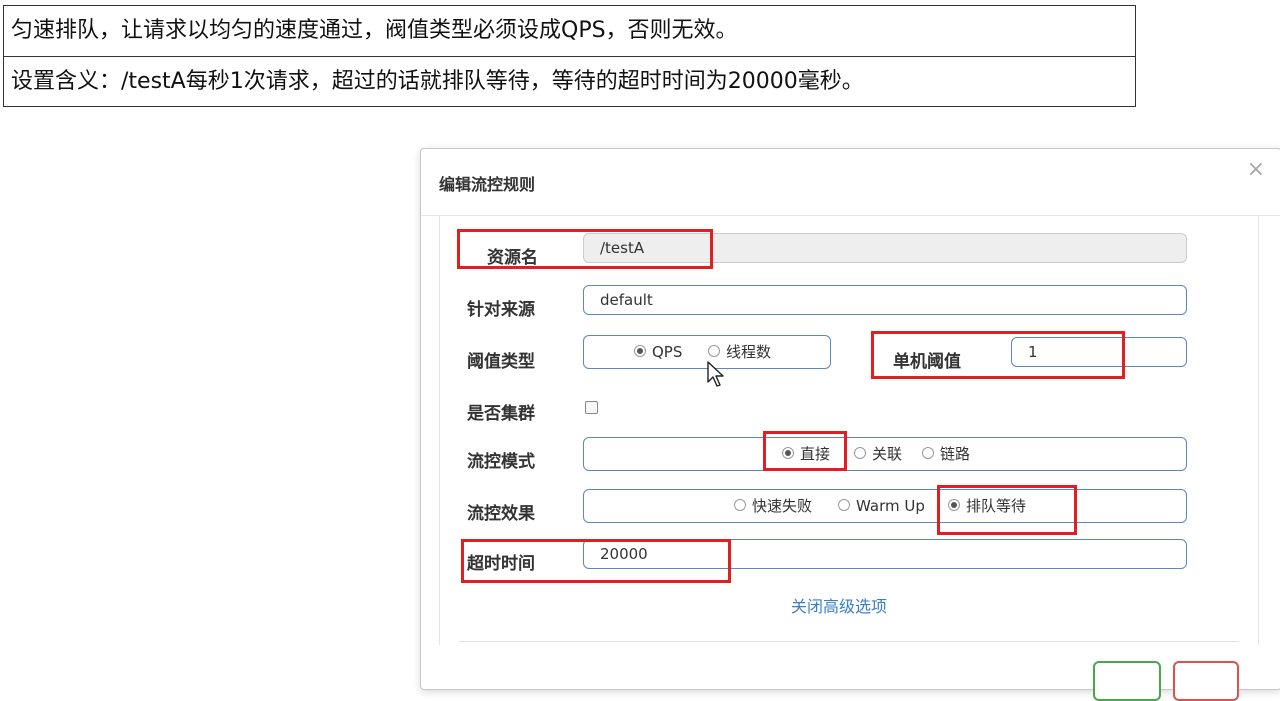 Image resolution: width=1280 pixels, height=701 pixels. What do you see at coordinates (1099, 352) in the screenshot?
I see `single-threshold-input: 1` at bounding box center [1099, 352].